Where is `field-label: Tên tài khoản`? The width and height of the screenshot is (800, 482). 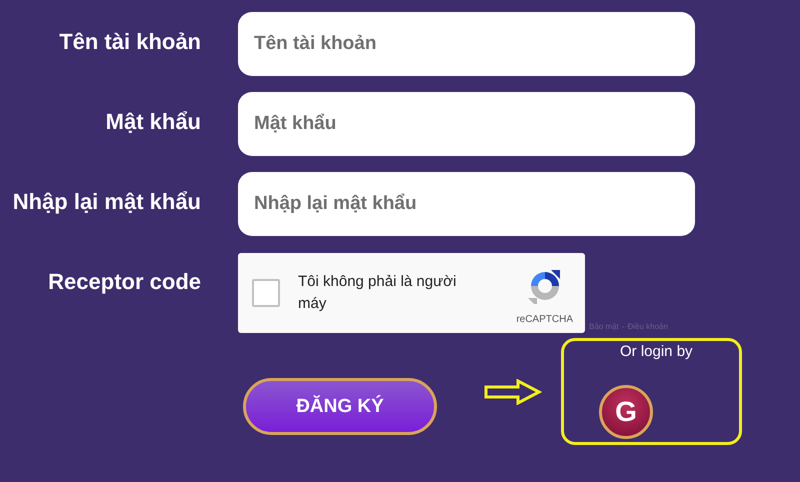
field-label: Tên tài khoản is located at coordinates (130, 42).